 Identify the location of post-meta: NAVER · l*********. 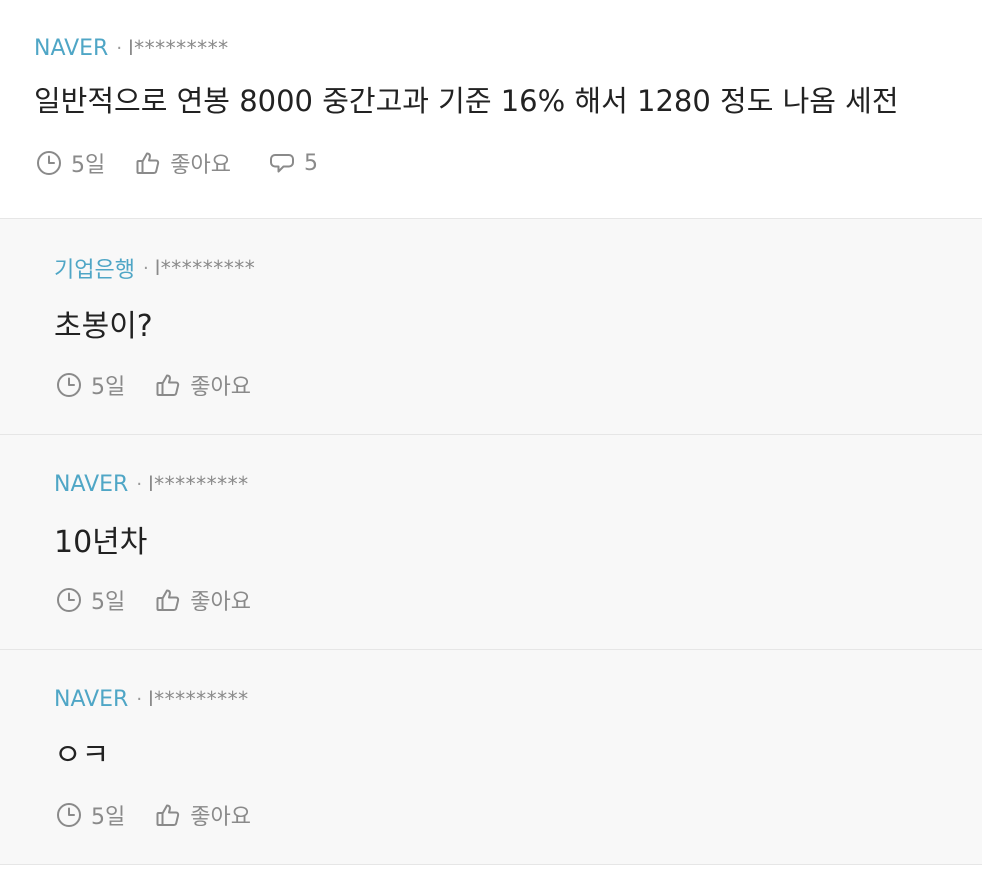
(131, 48).